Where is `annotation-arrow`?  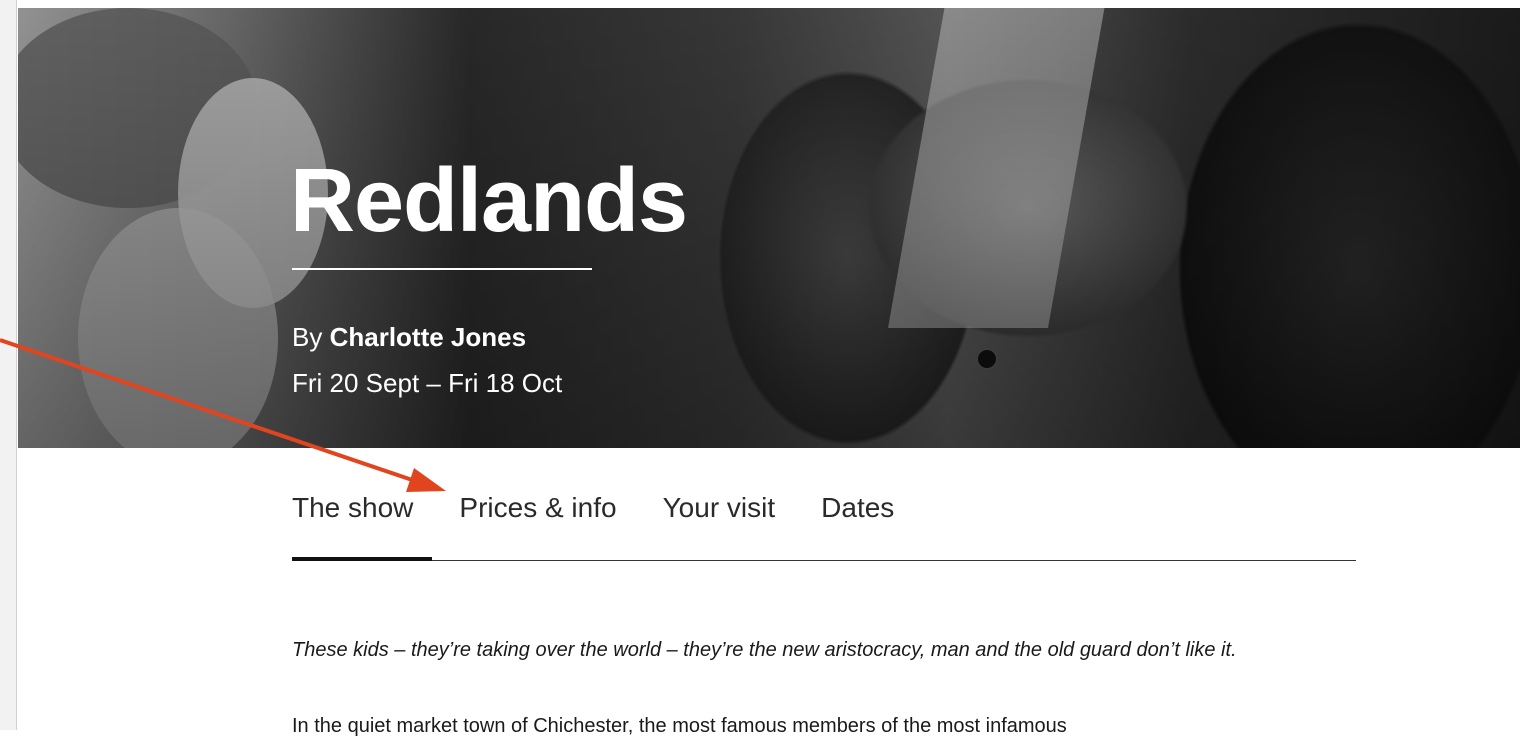 annotation-arrow is located at coordinates (223, 415).